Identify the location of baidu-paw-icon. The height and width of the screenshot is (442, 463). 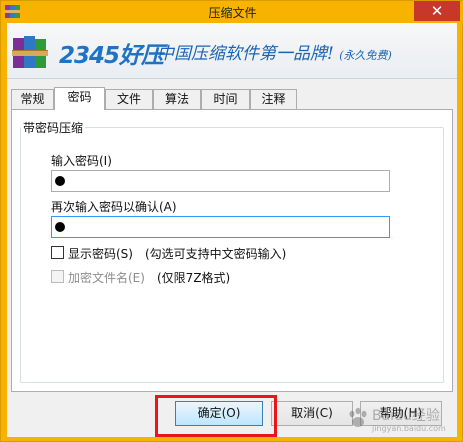
(358, 417).